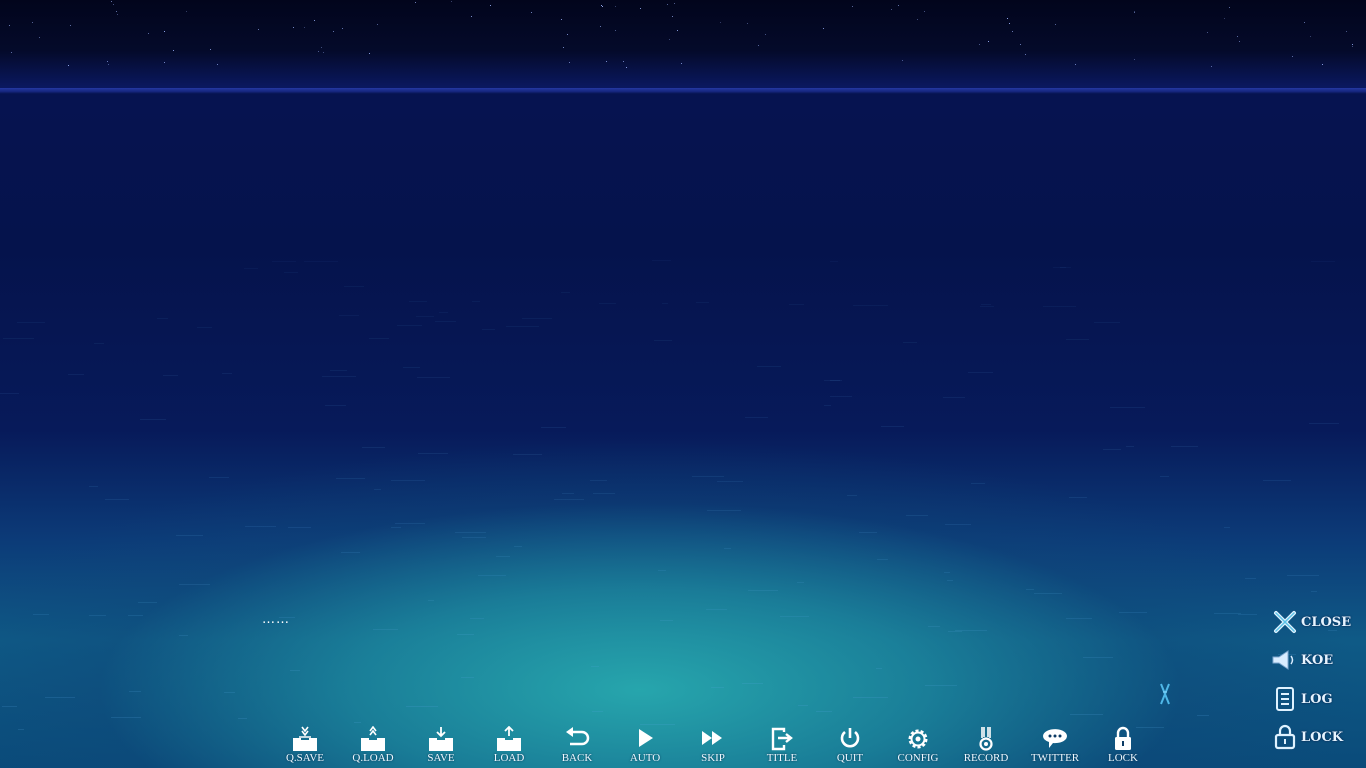 The image size is (1366, 768). I want to click on log-button: LOG, so click(1312, 699).